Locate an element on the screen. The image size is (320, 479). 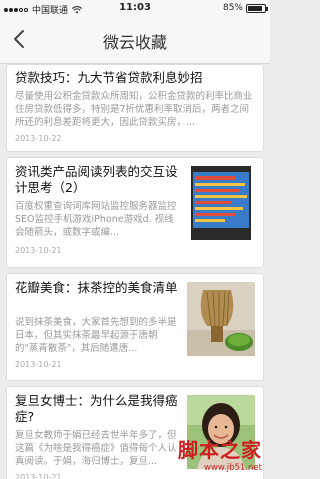
article-title: 花瓣美食：抹茶控的美食清单 is located at coordinates (96, 287).